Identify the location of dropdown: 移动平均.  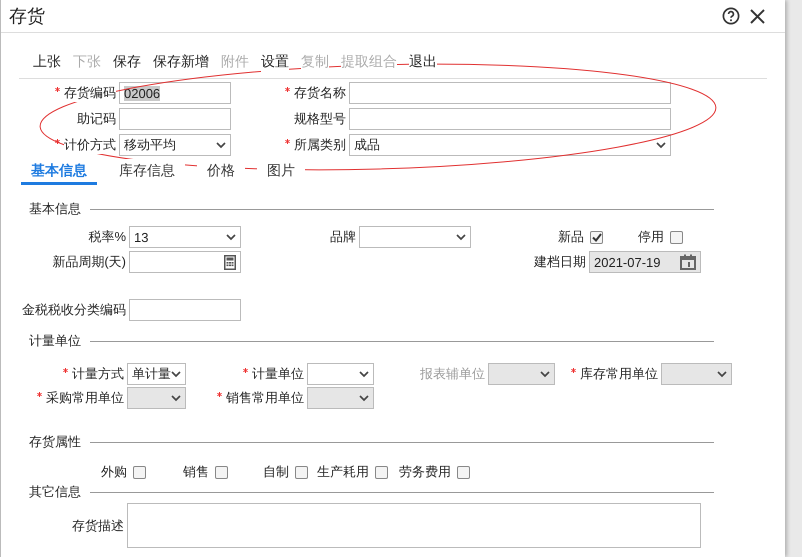
(175, 145).